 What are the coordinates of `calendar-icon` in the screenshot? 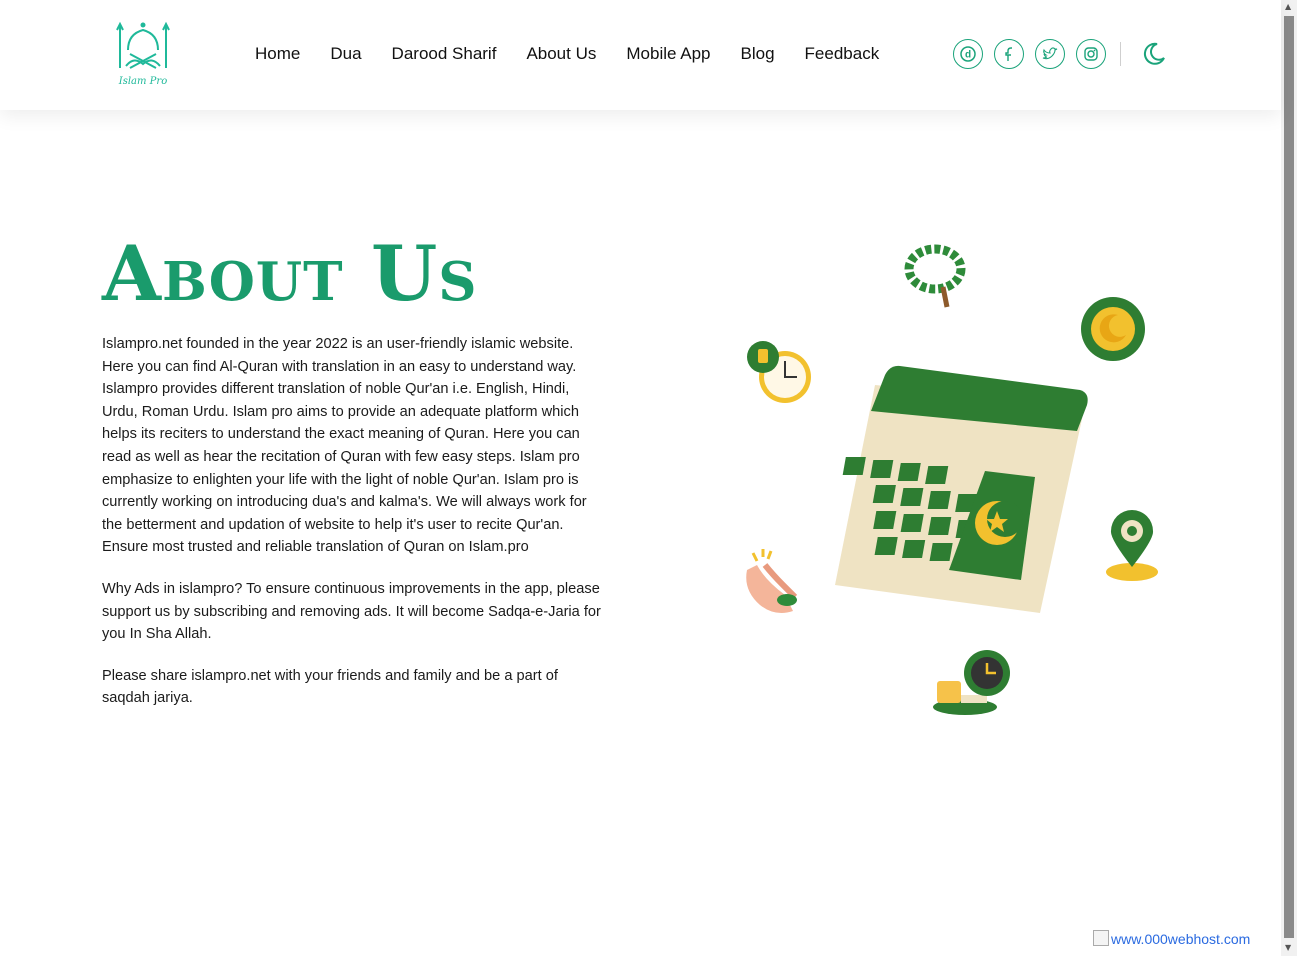 It's located at (961, 489).